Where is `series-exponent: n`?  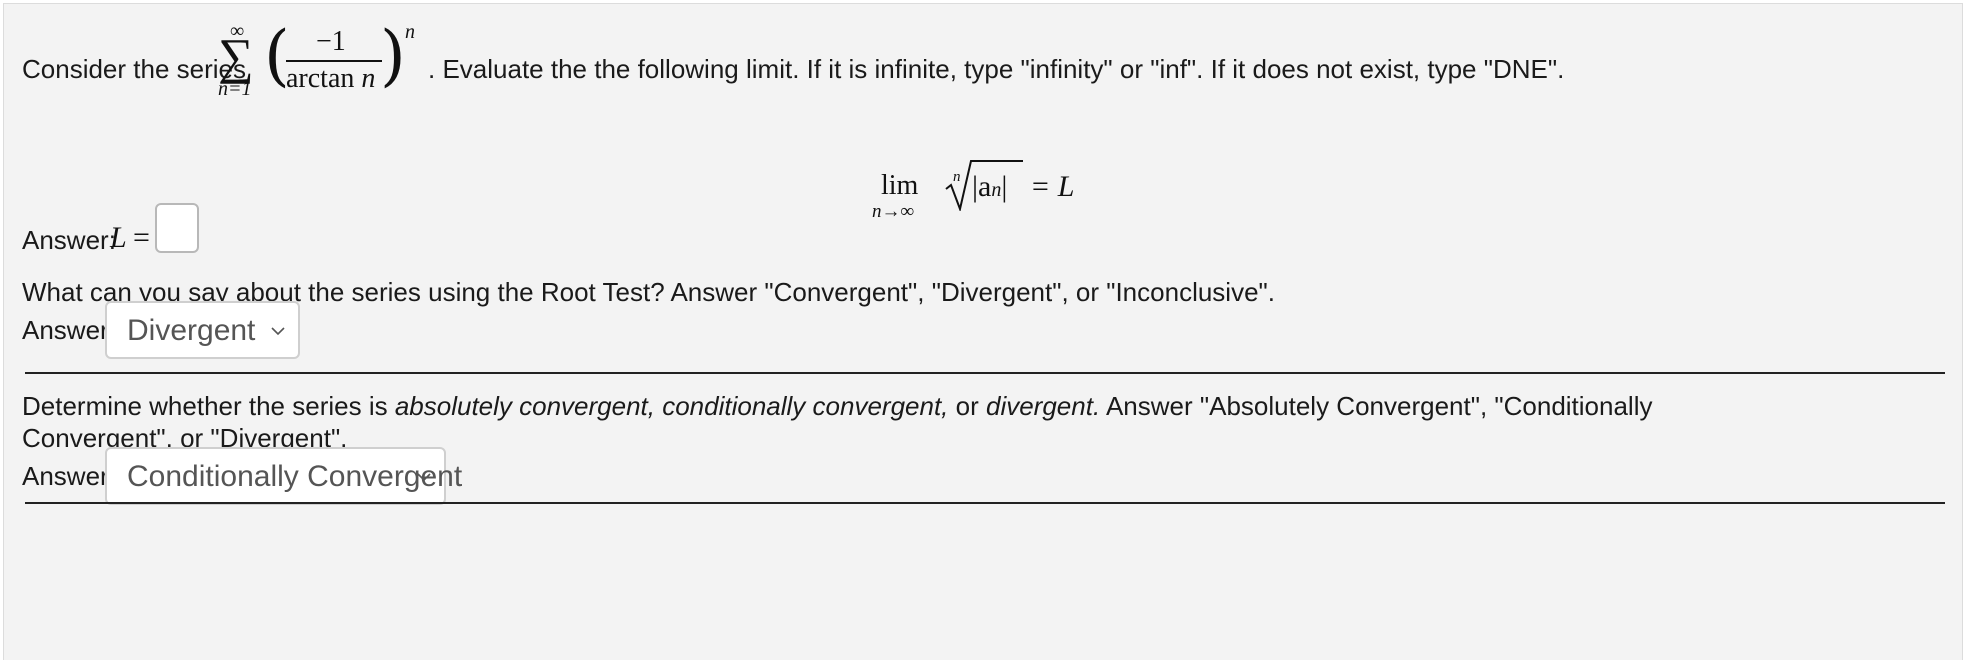 series-exponent: n is located at coordinates (410, 32).